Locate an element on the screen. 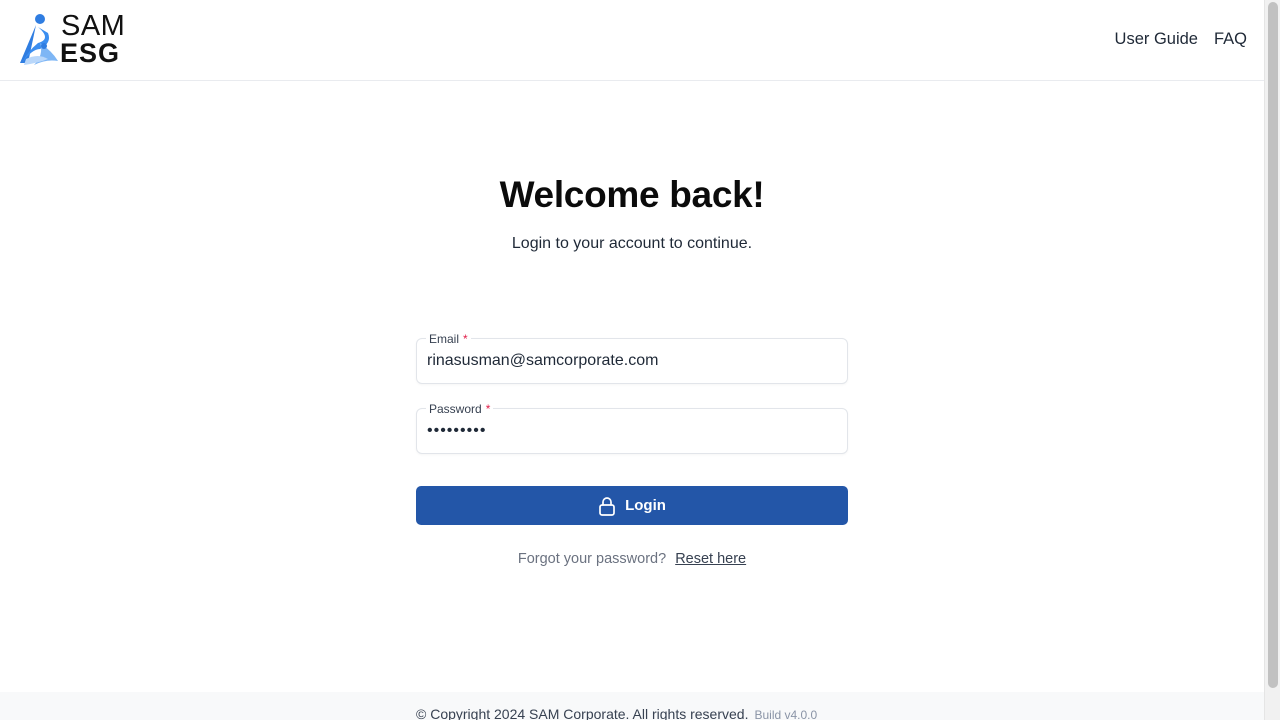 The image size is (1280, 720). build-version: Build v4.0.0 is located at coordinates (786, 714).